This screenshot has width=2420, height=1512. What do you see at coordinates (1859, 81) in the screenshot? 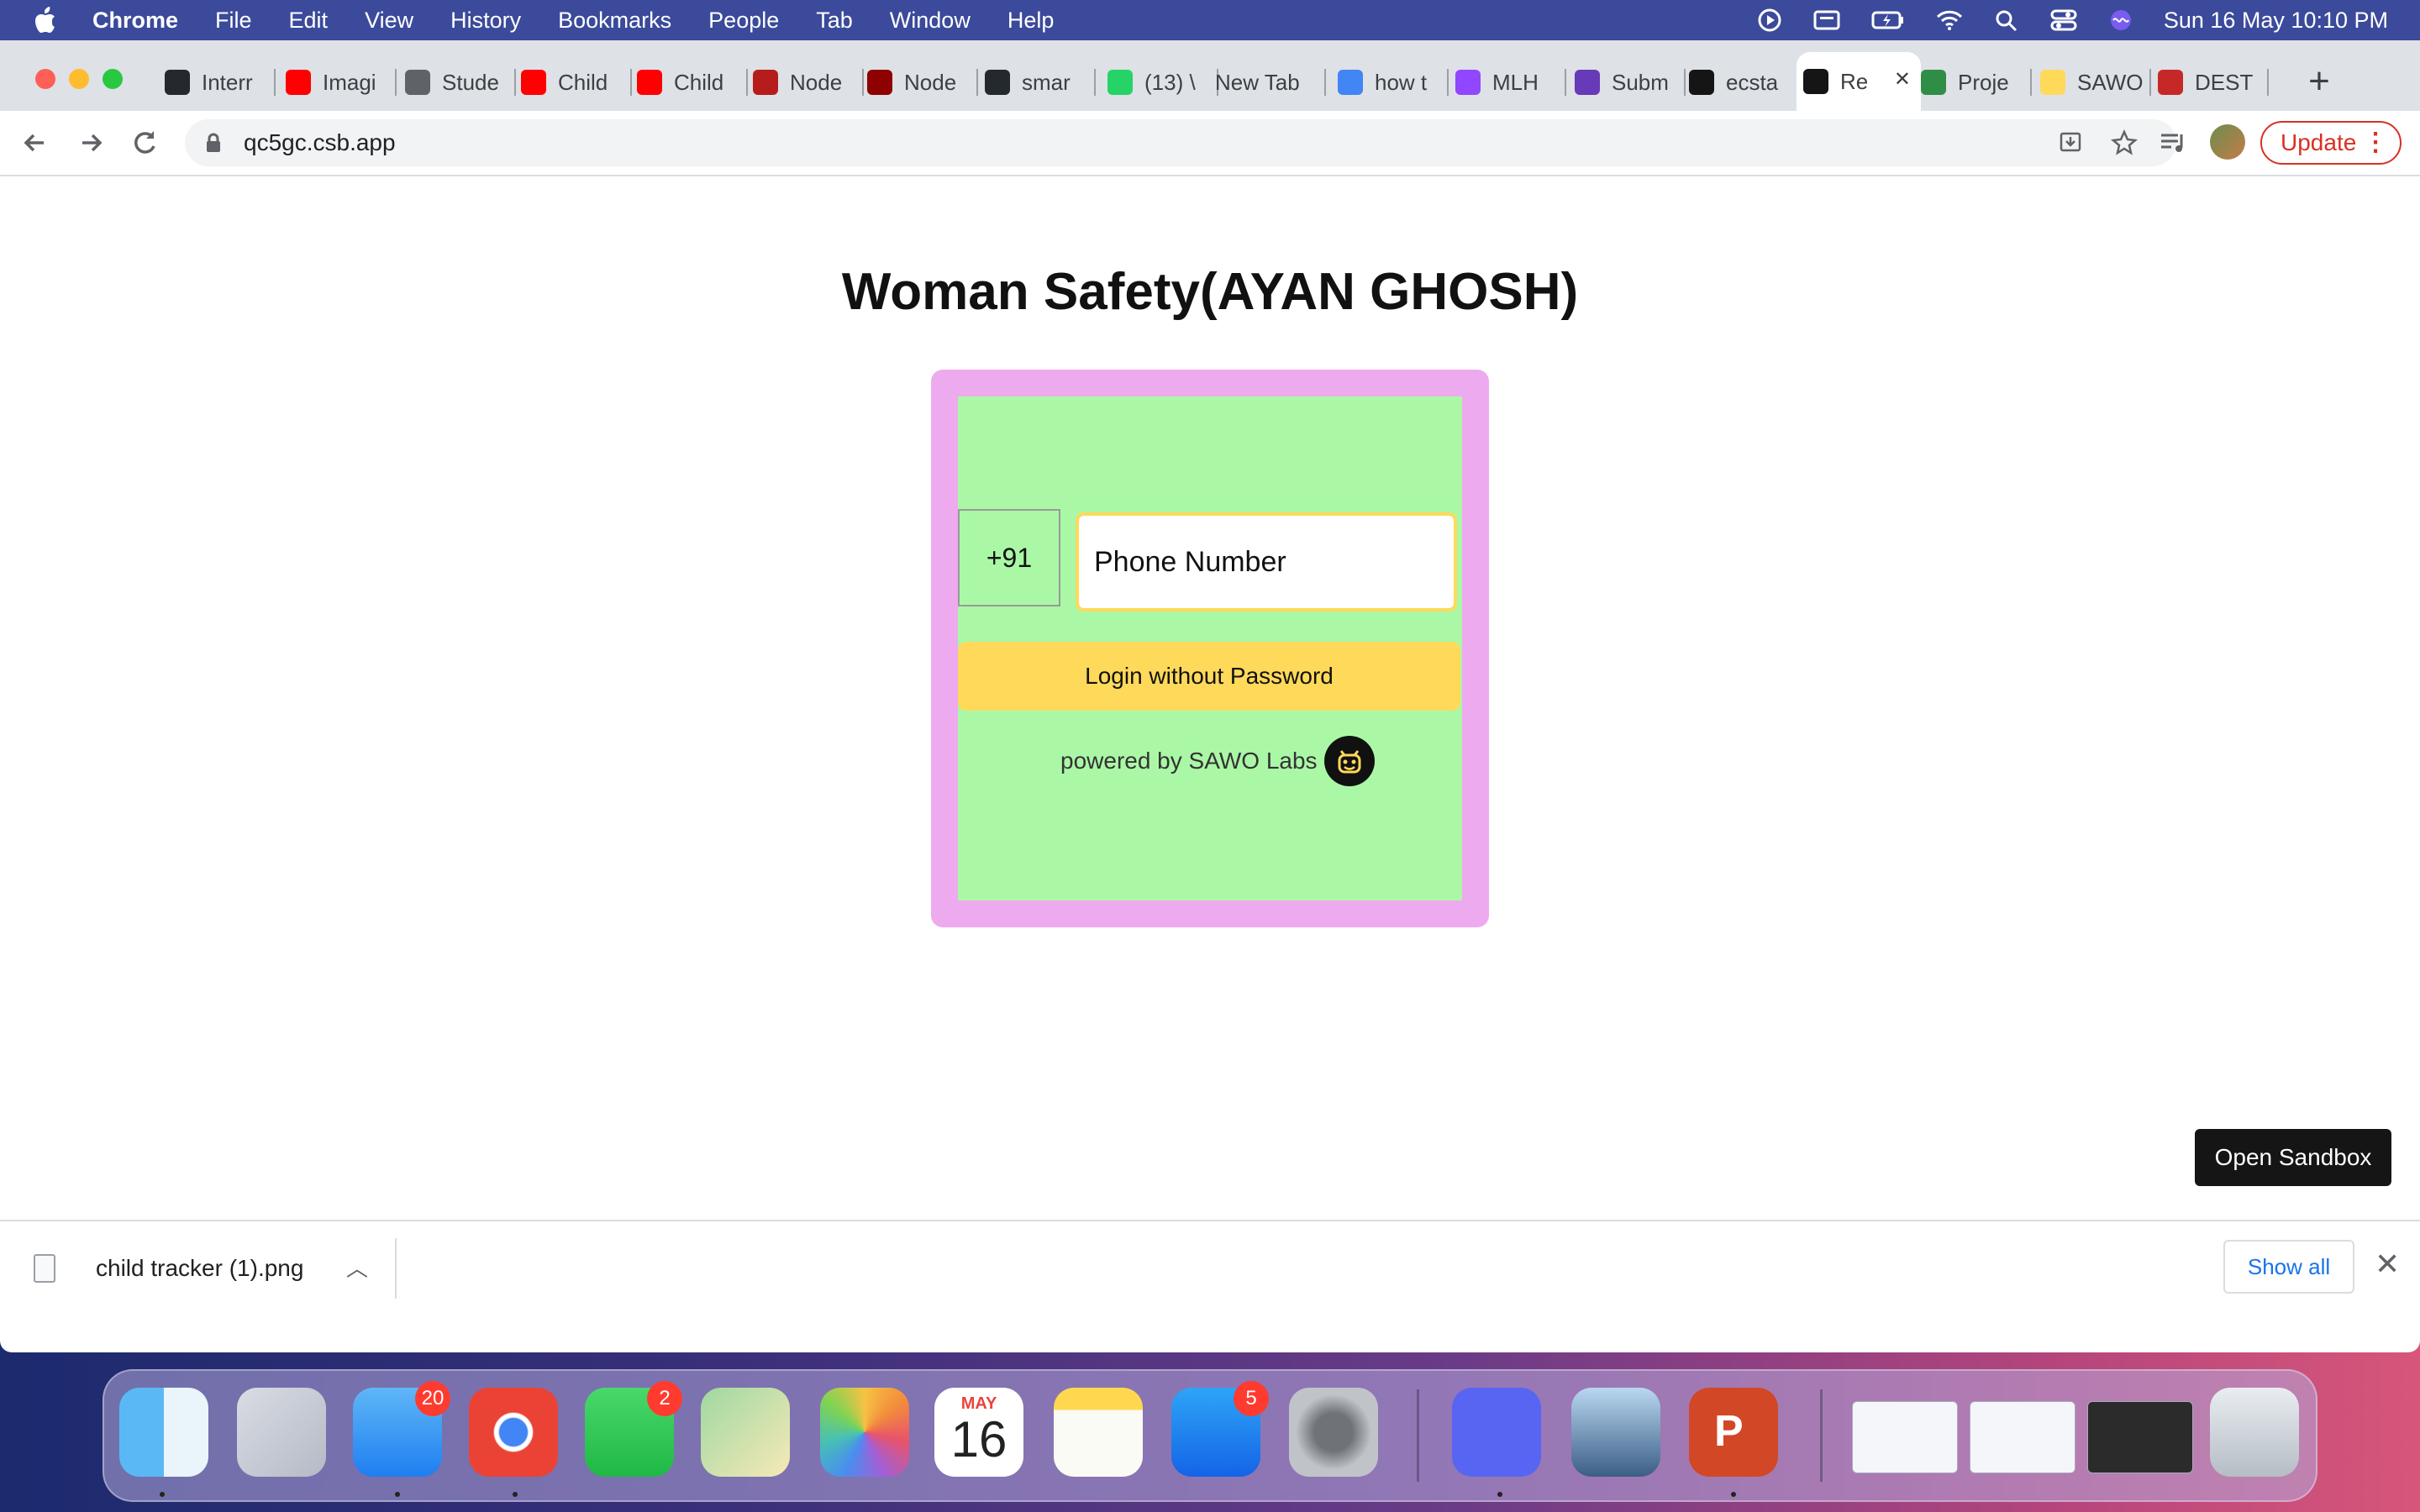
I see `tab-15: Re ✕` at bounding box center [1859, 81].